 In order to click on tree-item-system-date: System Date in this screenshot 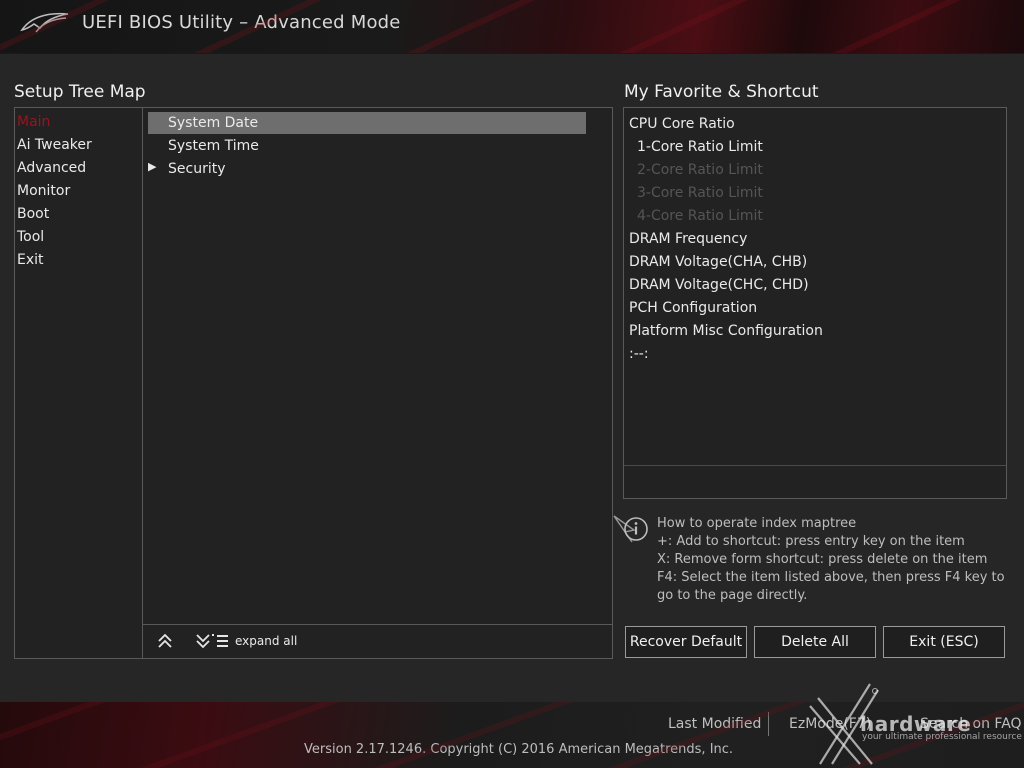, I will do `click(367, 123)`.